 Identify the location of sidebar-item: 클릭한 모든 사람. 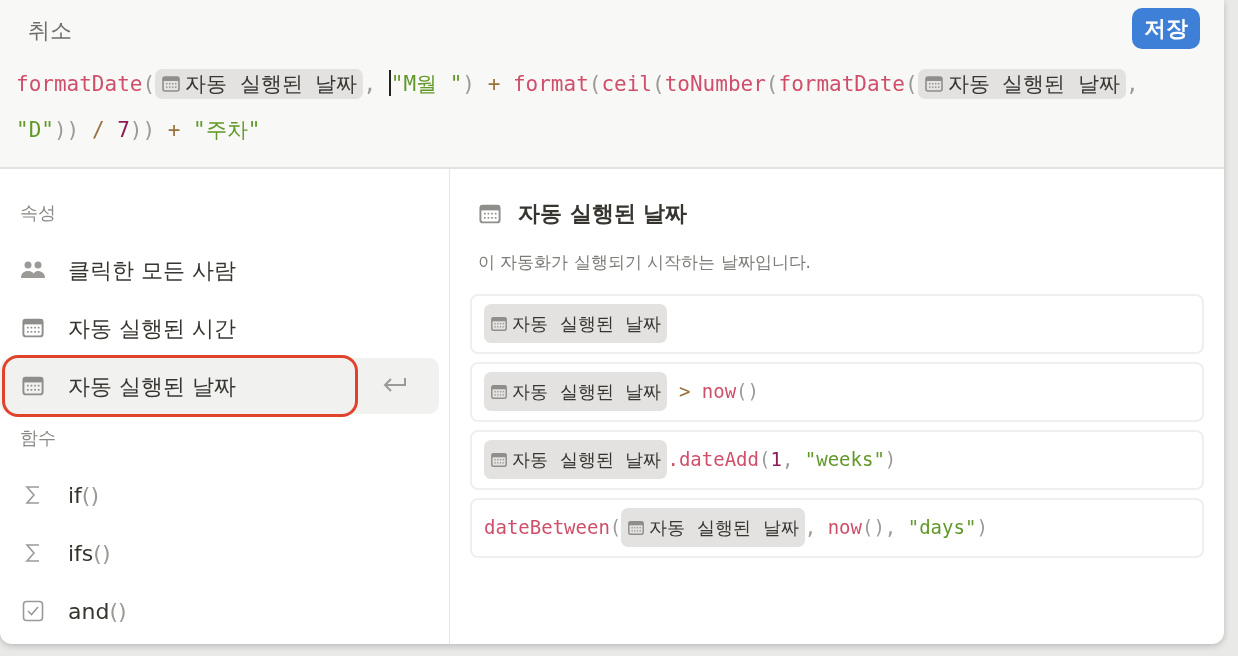
(219, 270).